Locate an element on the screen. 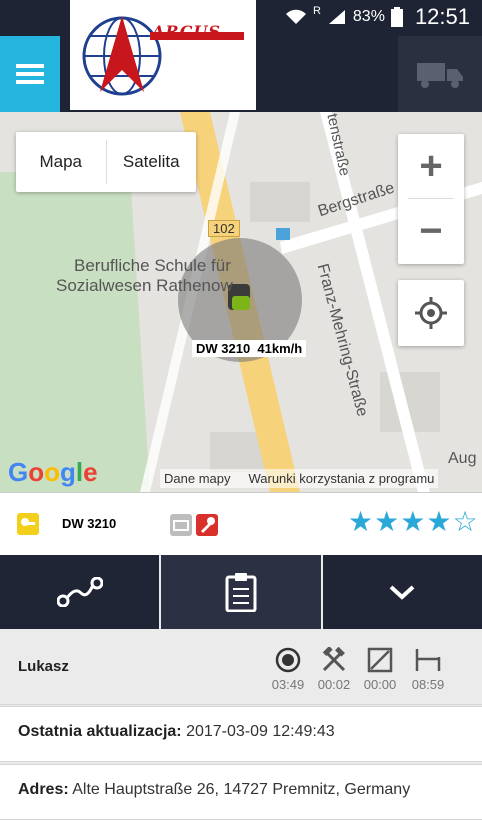 This screenshot has width=482, height=820. map-type-control: Mapa Satelita is located at coordinates (106, 162).